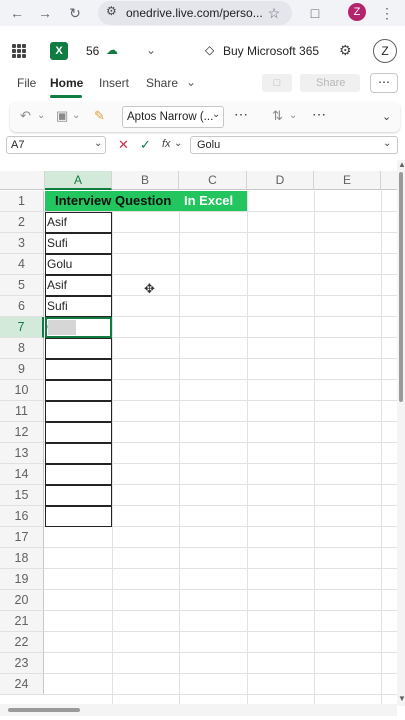 Image resolution: width=405 pixels, height=720 pixels. What do you see at coordinates (330, 83) in the screenshot?
I see `share-button: Share` at bounding box center [330, 83].